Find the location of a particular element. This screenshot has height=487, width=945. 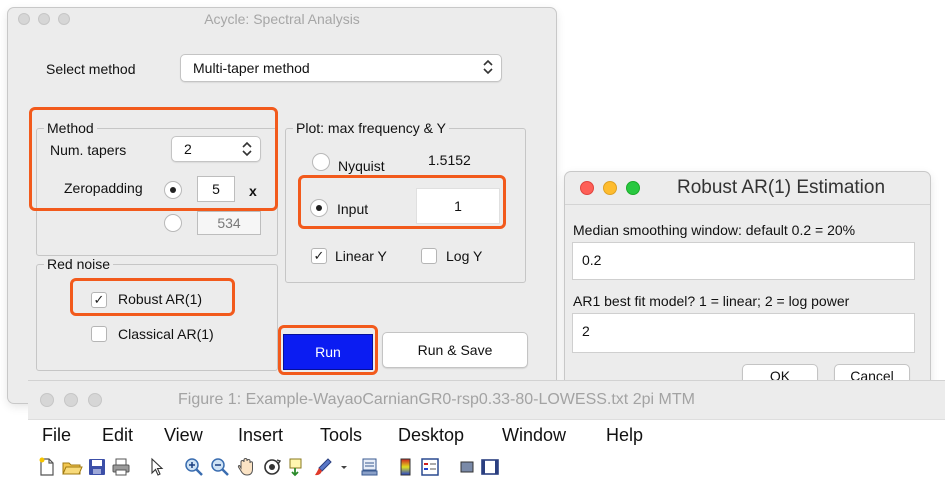

robust-ar1-highlight is located at coordinates (152, 297).